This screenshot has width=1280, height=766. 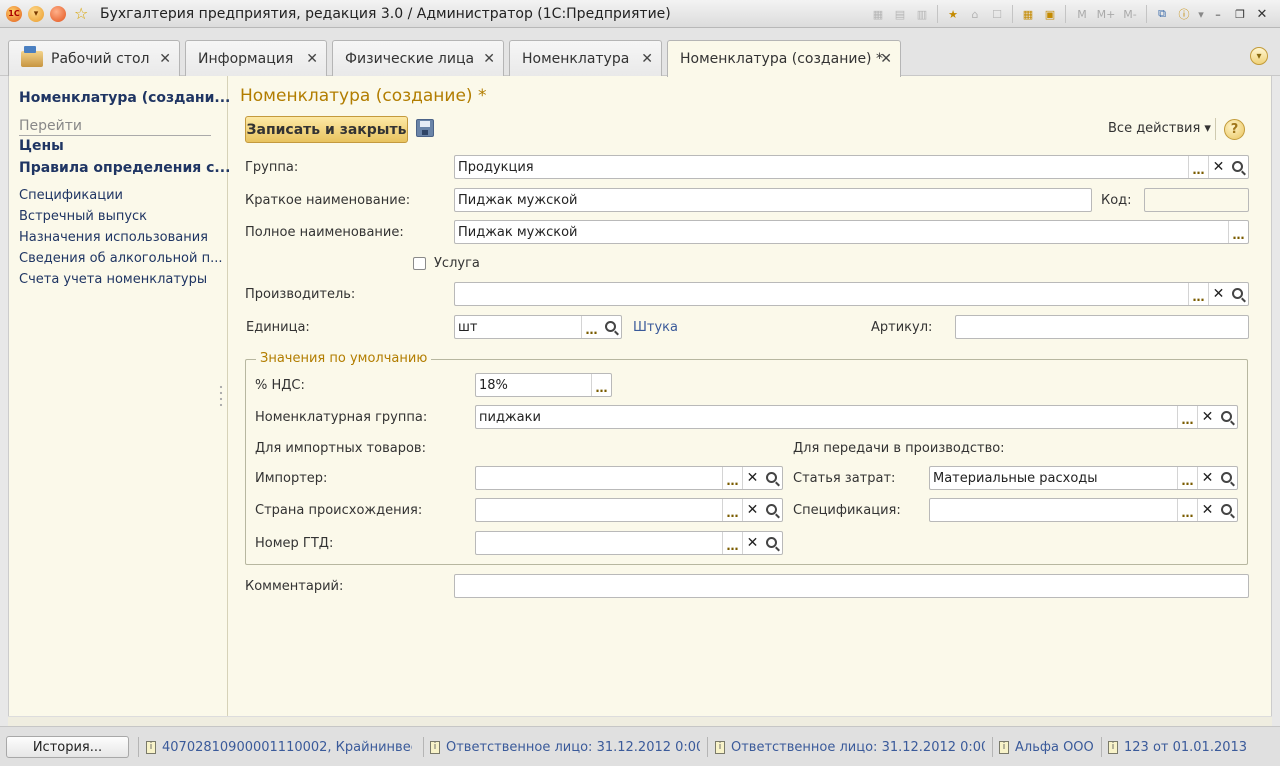 I want to click on restore-icon: ❐, so click(x=1240, y=14).